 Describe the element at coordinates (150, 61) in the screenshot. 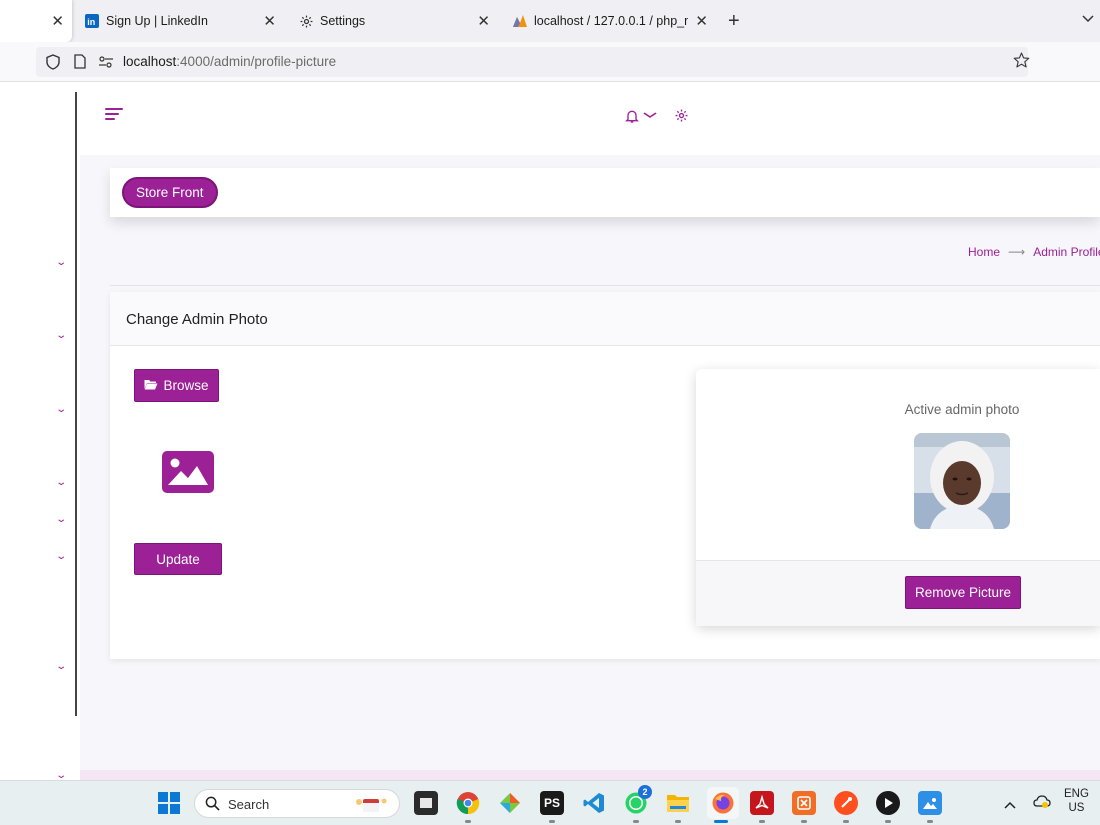

I see `url-host: localhost` at that location.